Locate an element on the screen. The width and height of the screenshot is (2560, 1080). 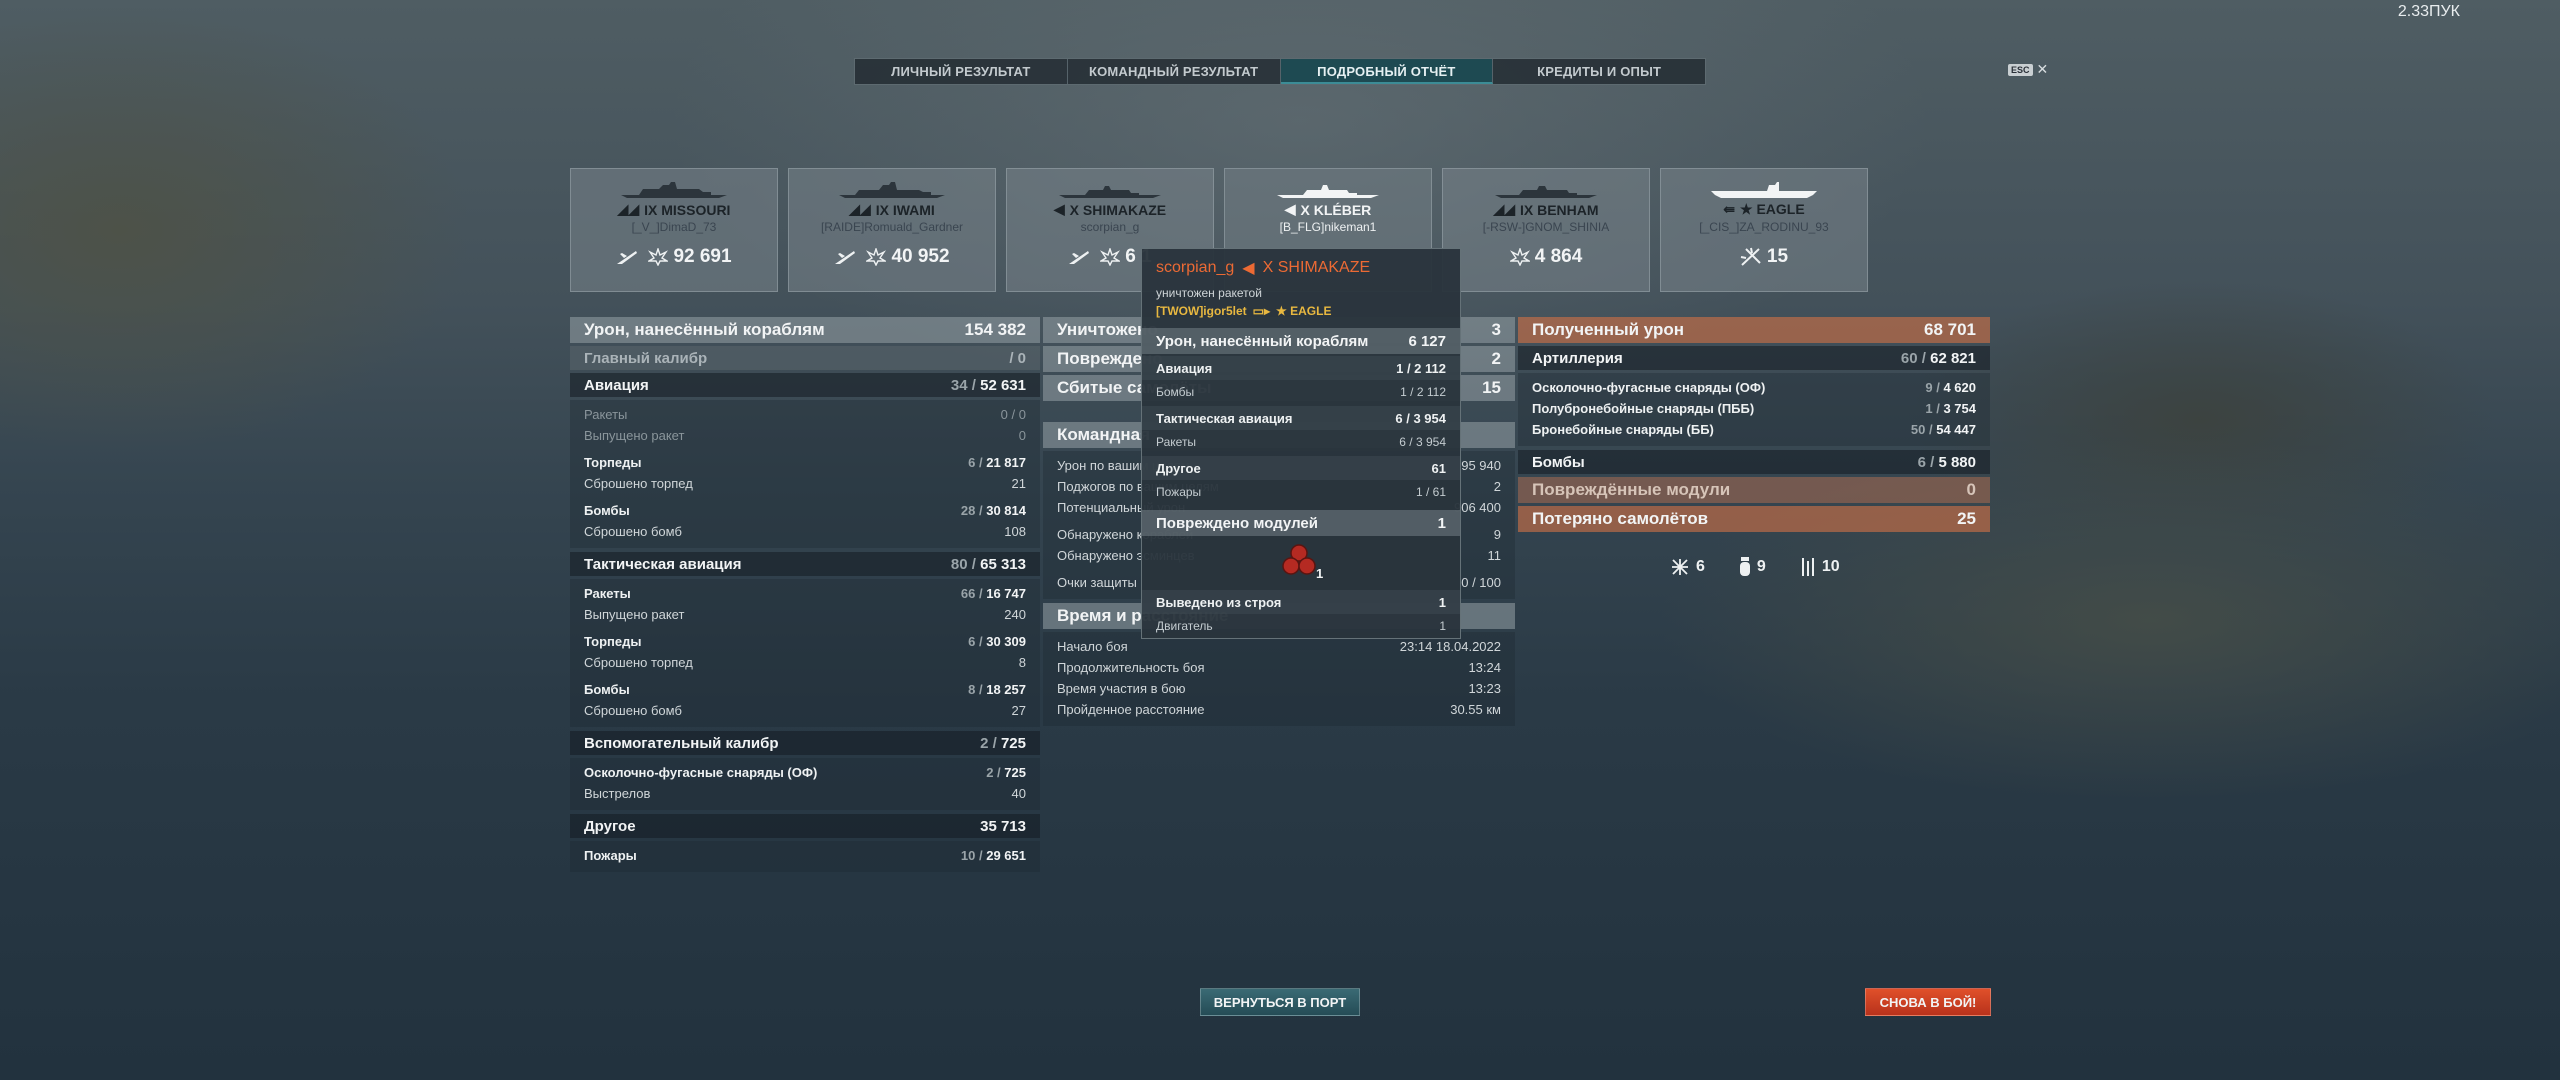
stat-row: Выпущено ракет 0 is located at coordinates (805, 435).